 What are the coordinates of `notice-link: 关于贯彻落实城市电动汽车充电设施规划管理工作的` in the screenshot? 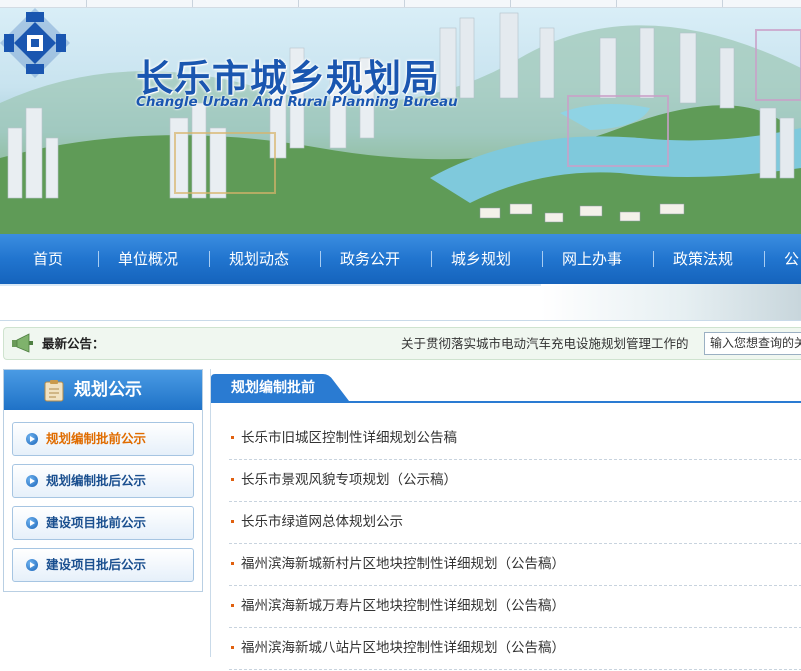 It's located at (545, 343).